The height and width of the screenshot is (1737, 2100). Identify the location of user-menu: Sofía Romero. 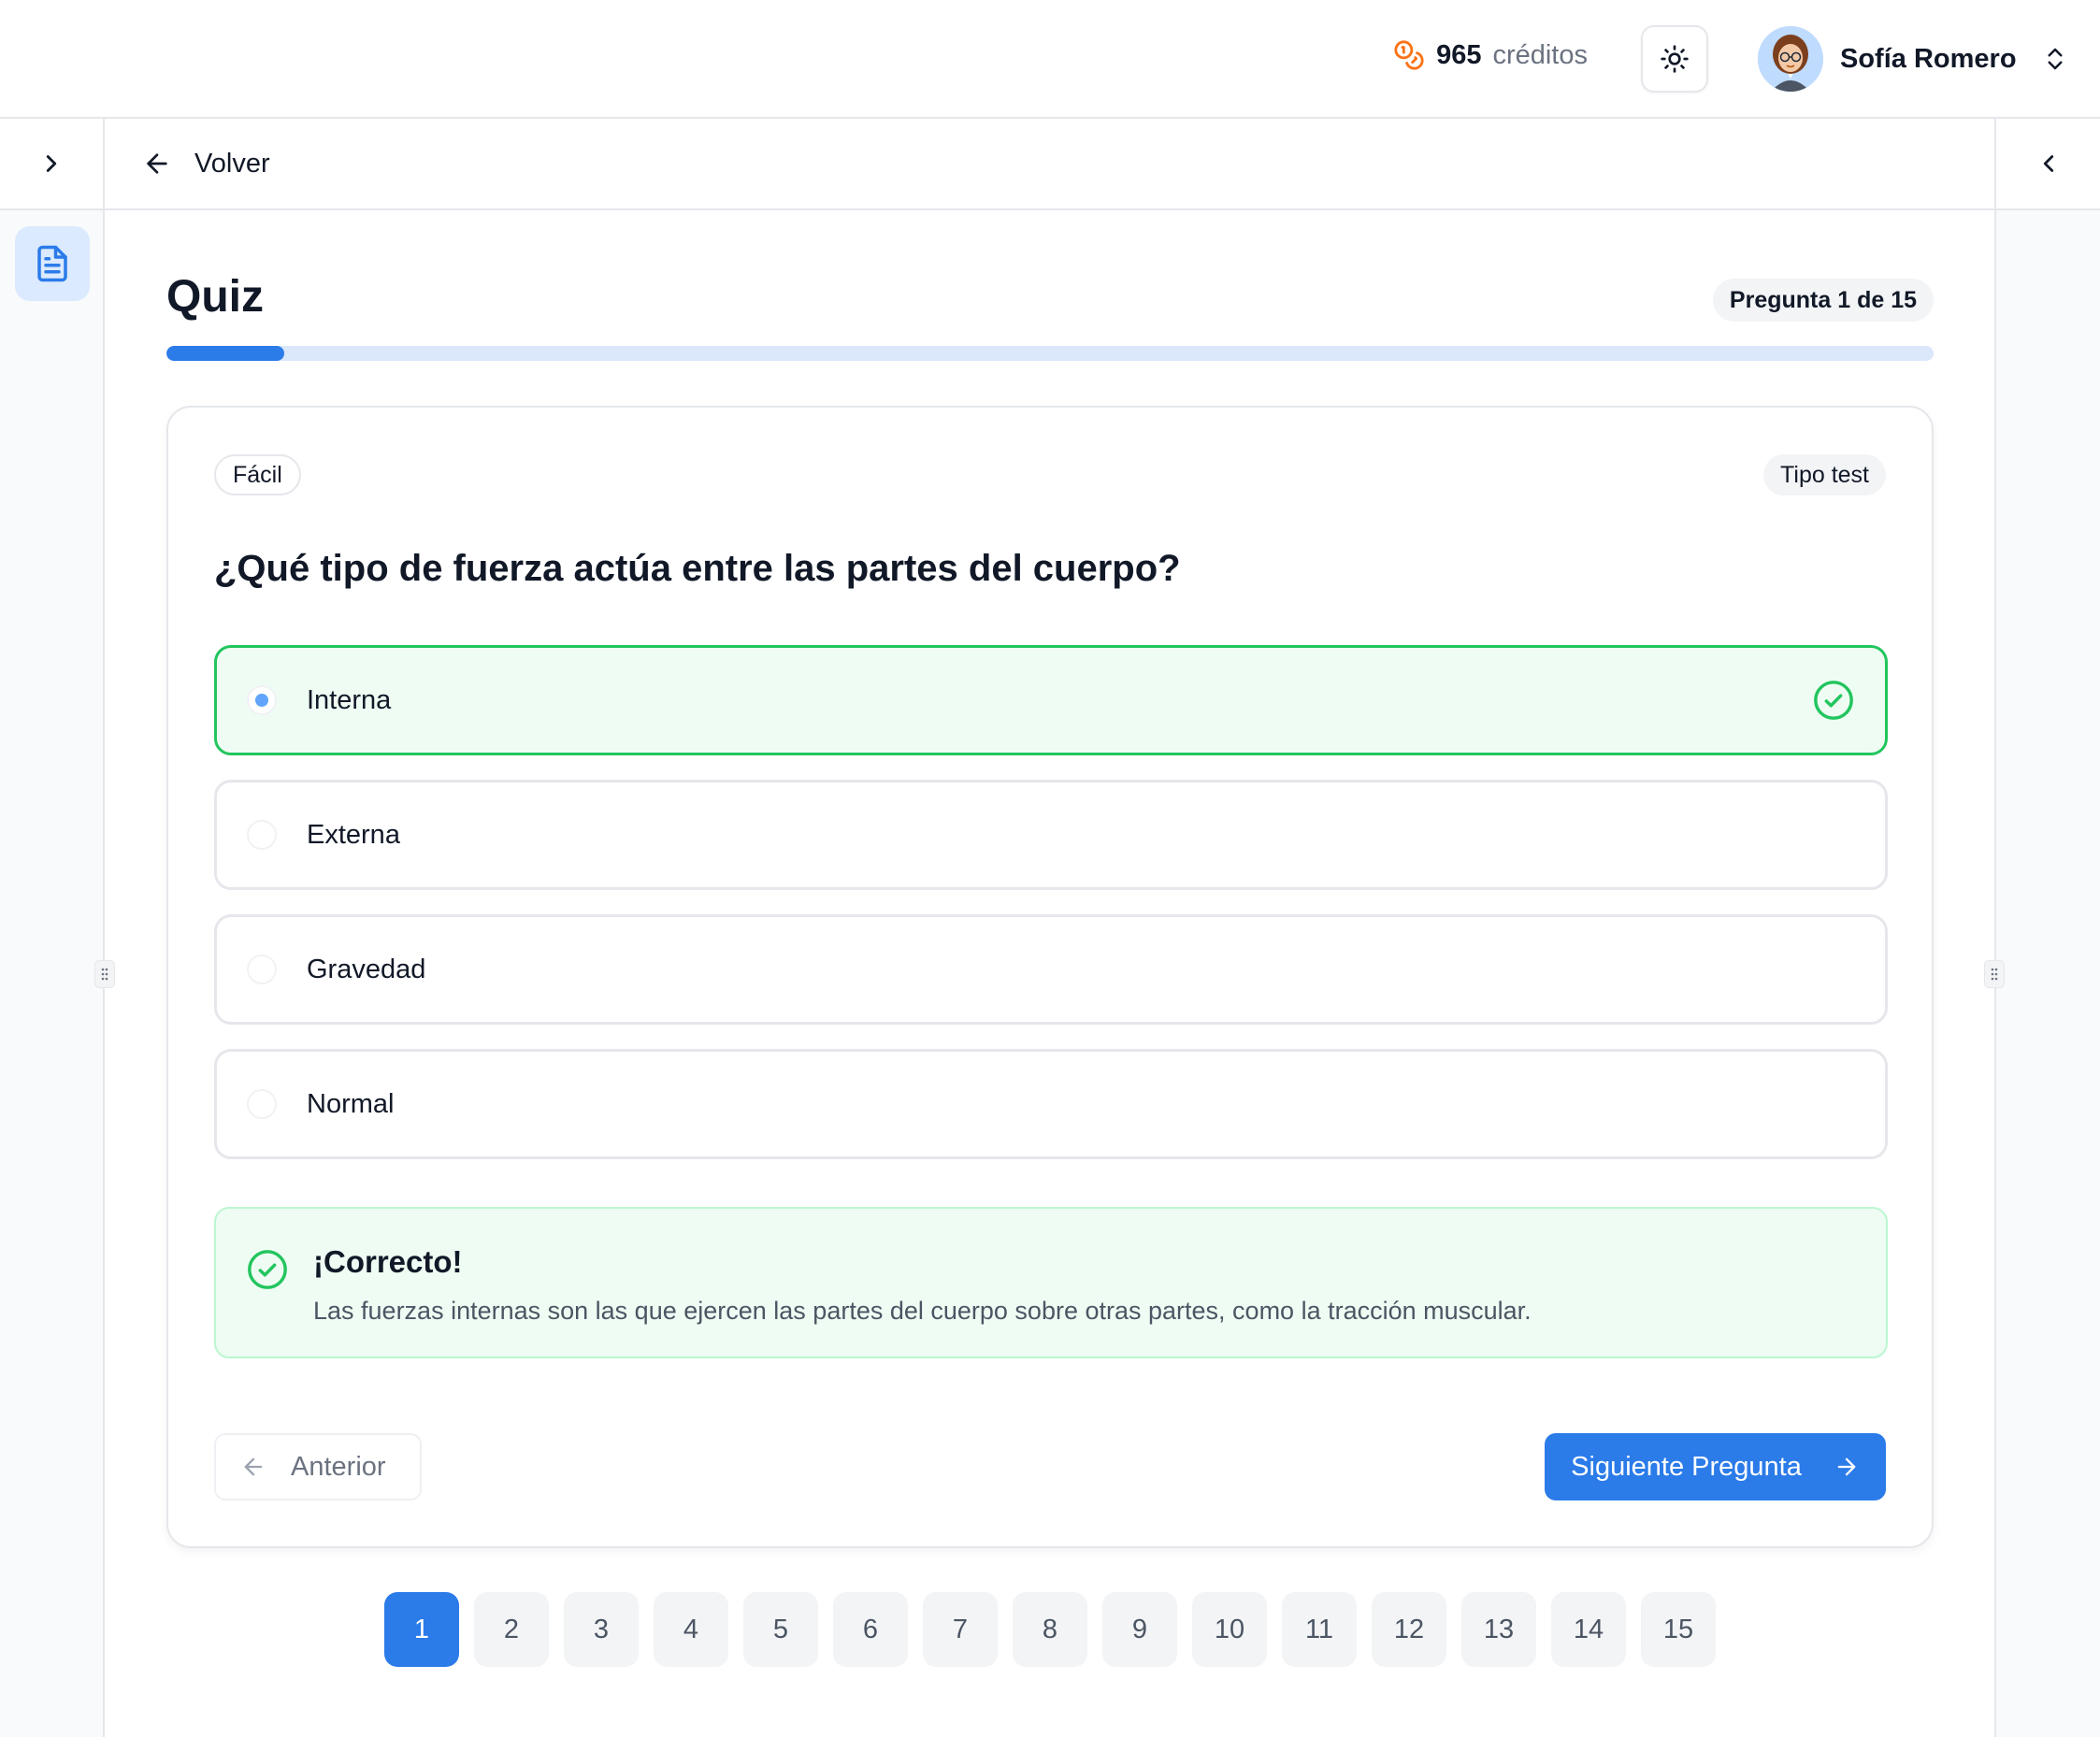
(1913, 58).